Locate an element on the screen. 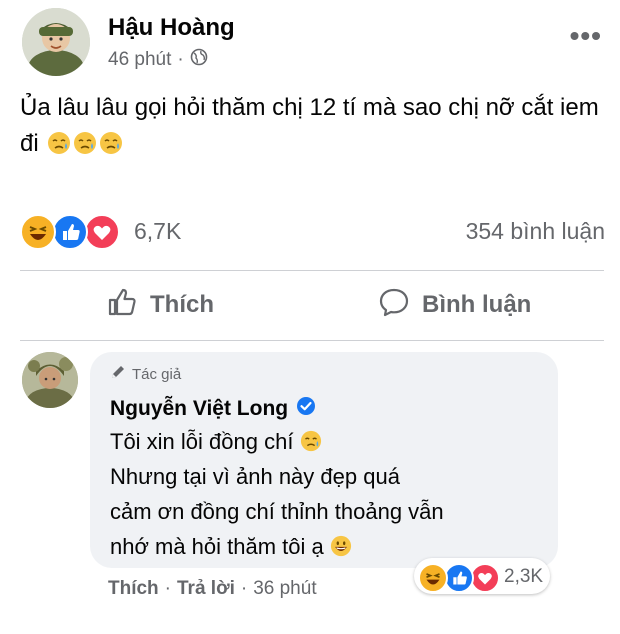 Image resolution: width=620 pixels, height=634 pixels. post-time: 46 phút is located at coordinates (139, 60).